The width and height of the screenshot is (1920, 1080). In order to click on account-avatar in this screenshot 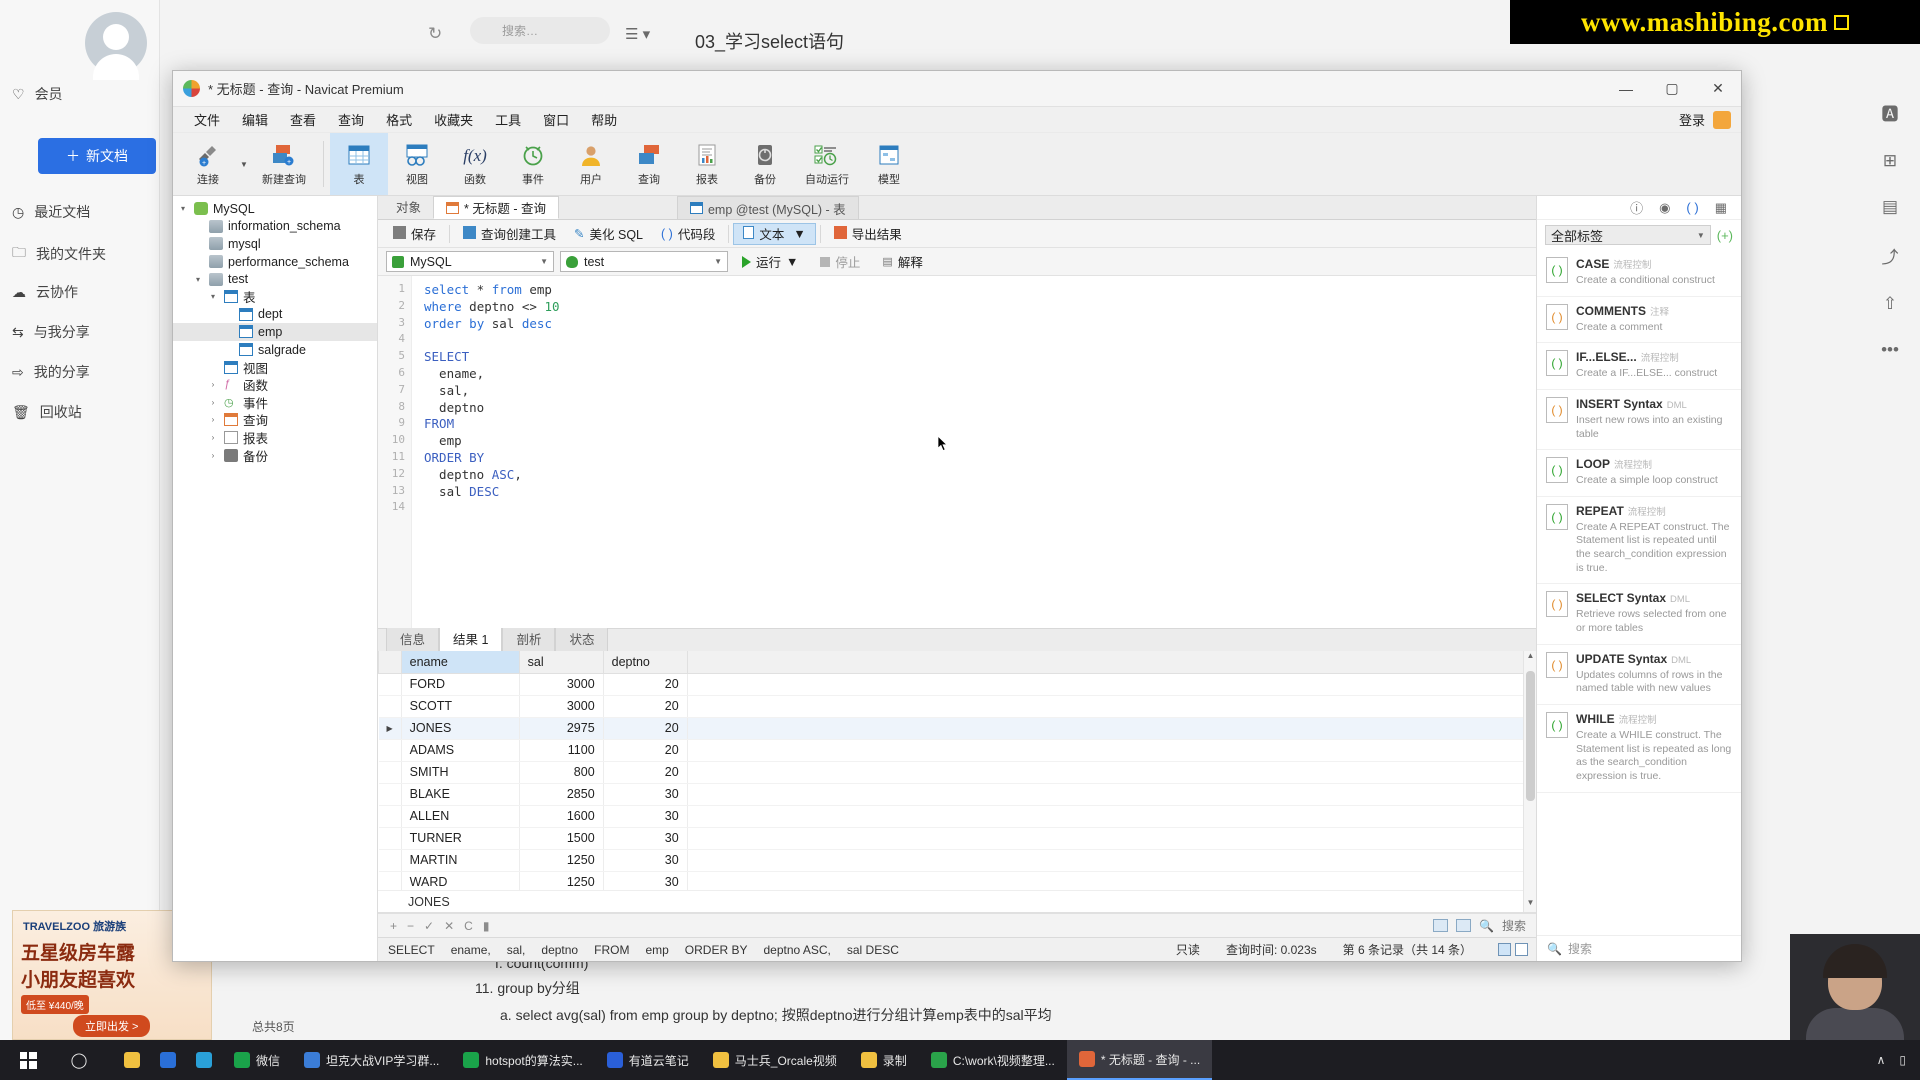, I will do `click(1722, 119)`.